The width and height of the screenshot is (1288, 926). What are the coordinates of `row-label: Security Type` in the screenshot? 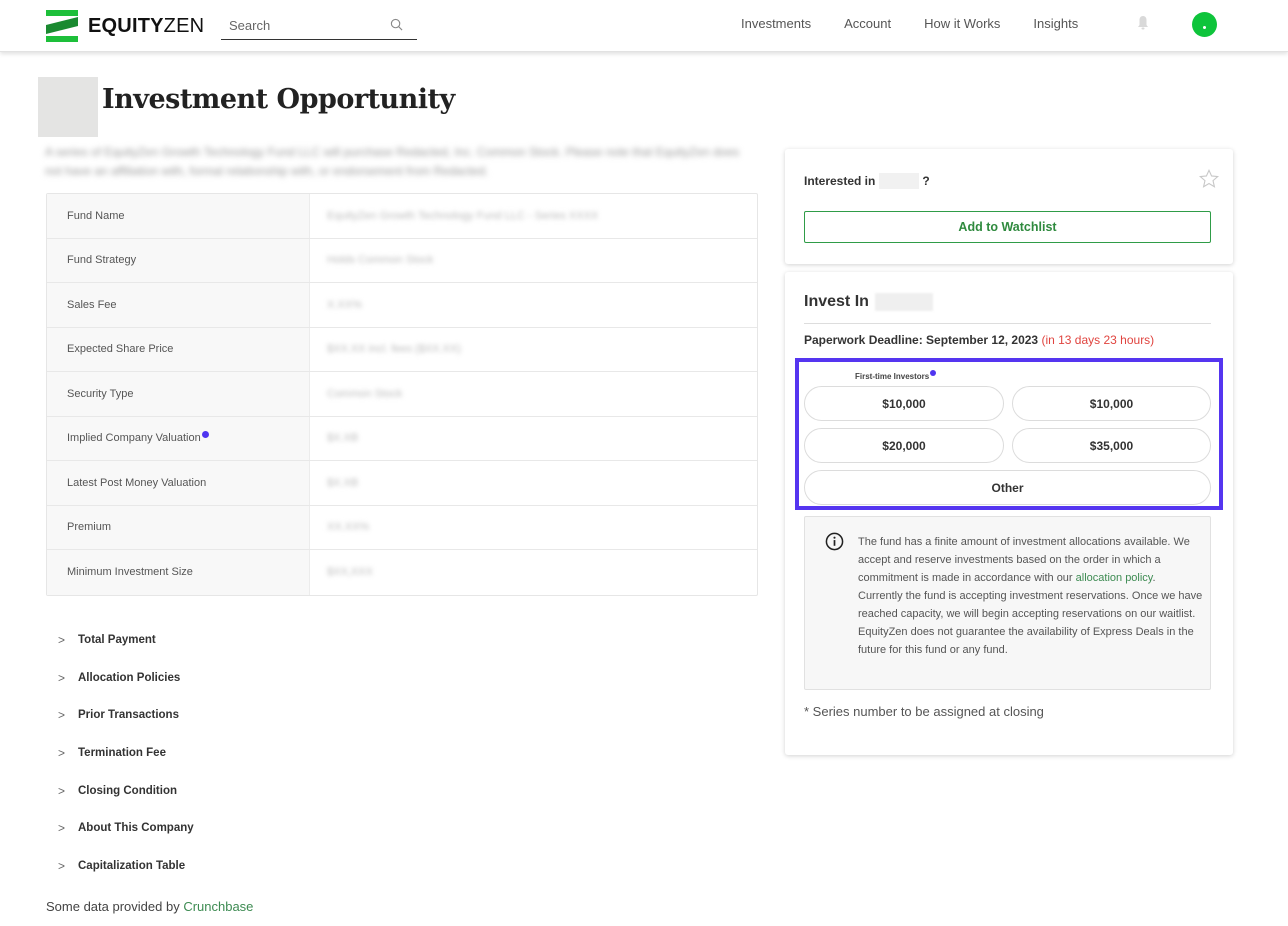 It's located at (178, 394).